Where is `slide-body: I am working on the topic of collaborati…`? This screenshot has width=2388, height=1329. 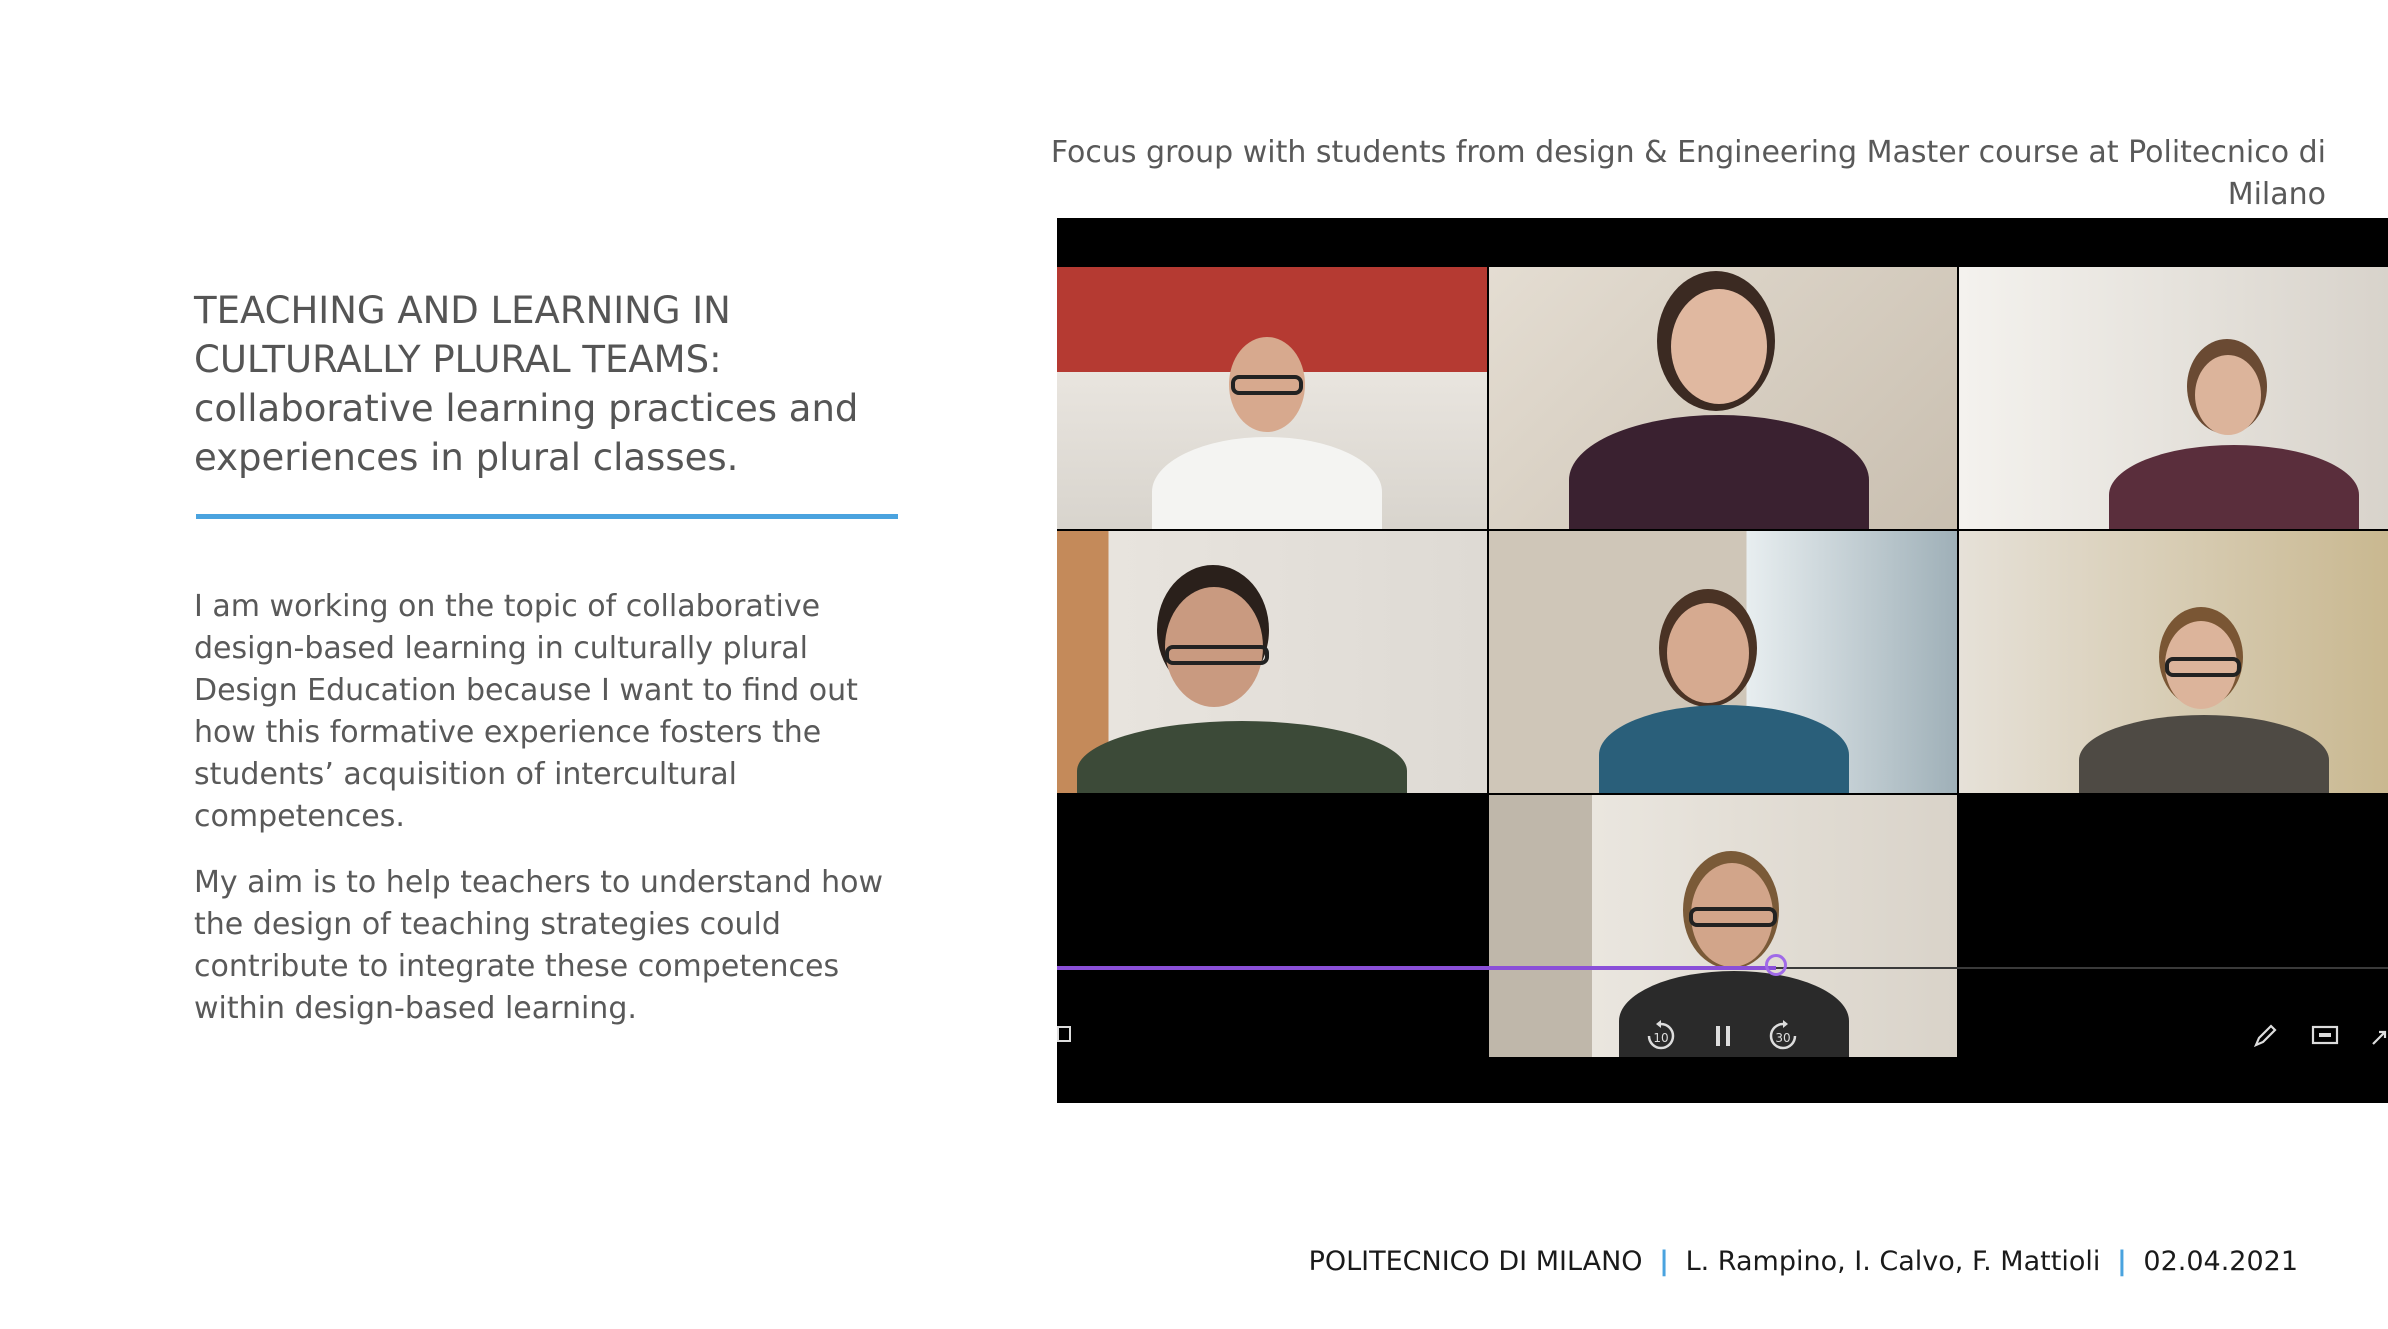
slide-body: I am working on the topic of collaborati… is located at coordinates (554, 820).